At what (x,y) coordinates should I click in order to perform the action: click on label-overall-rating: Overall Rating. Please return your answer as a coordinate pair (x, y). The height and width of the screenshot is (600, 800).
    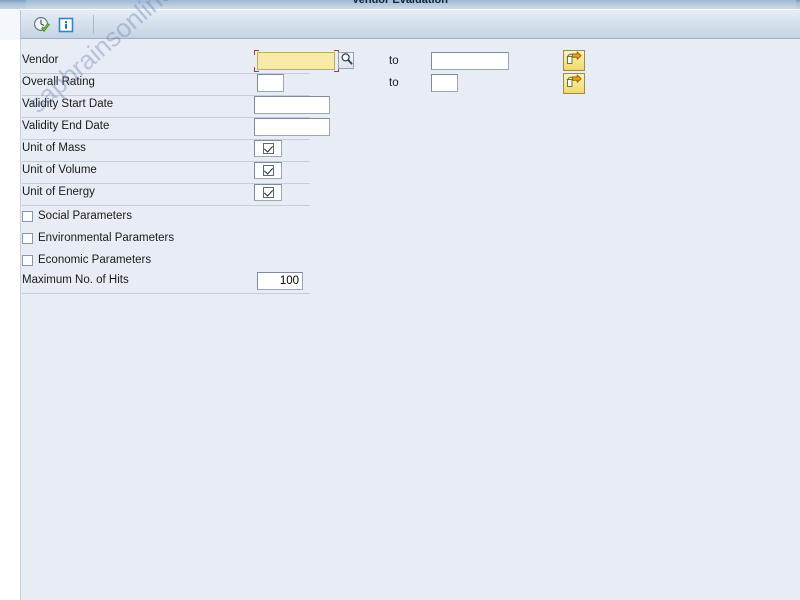
    Looking at the image, I should click on (58, 82).